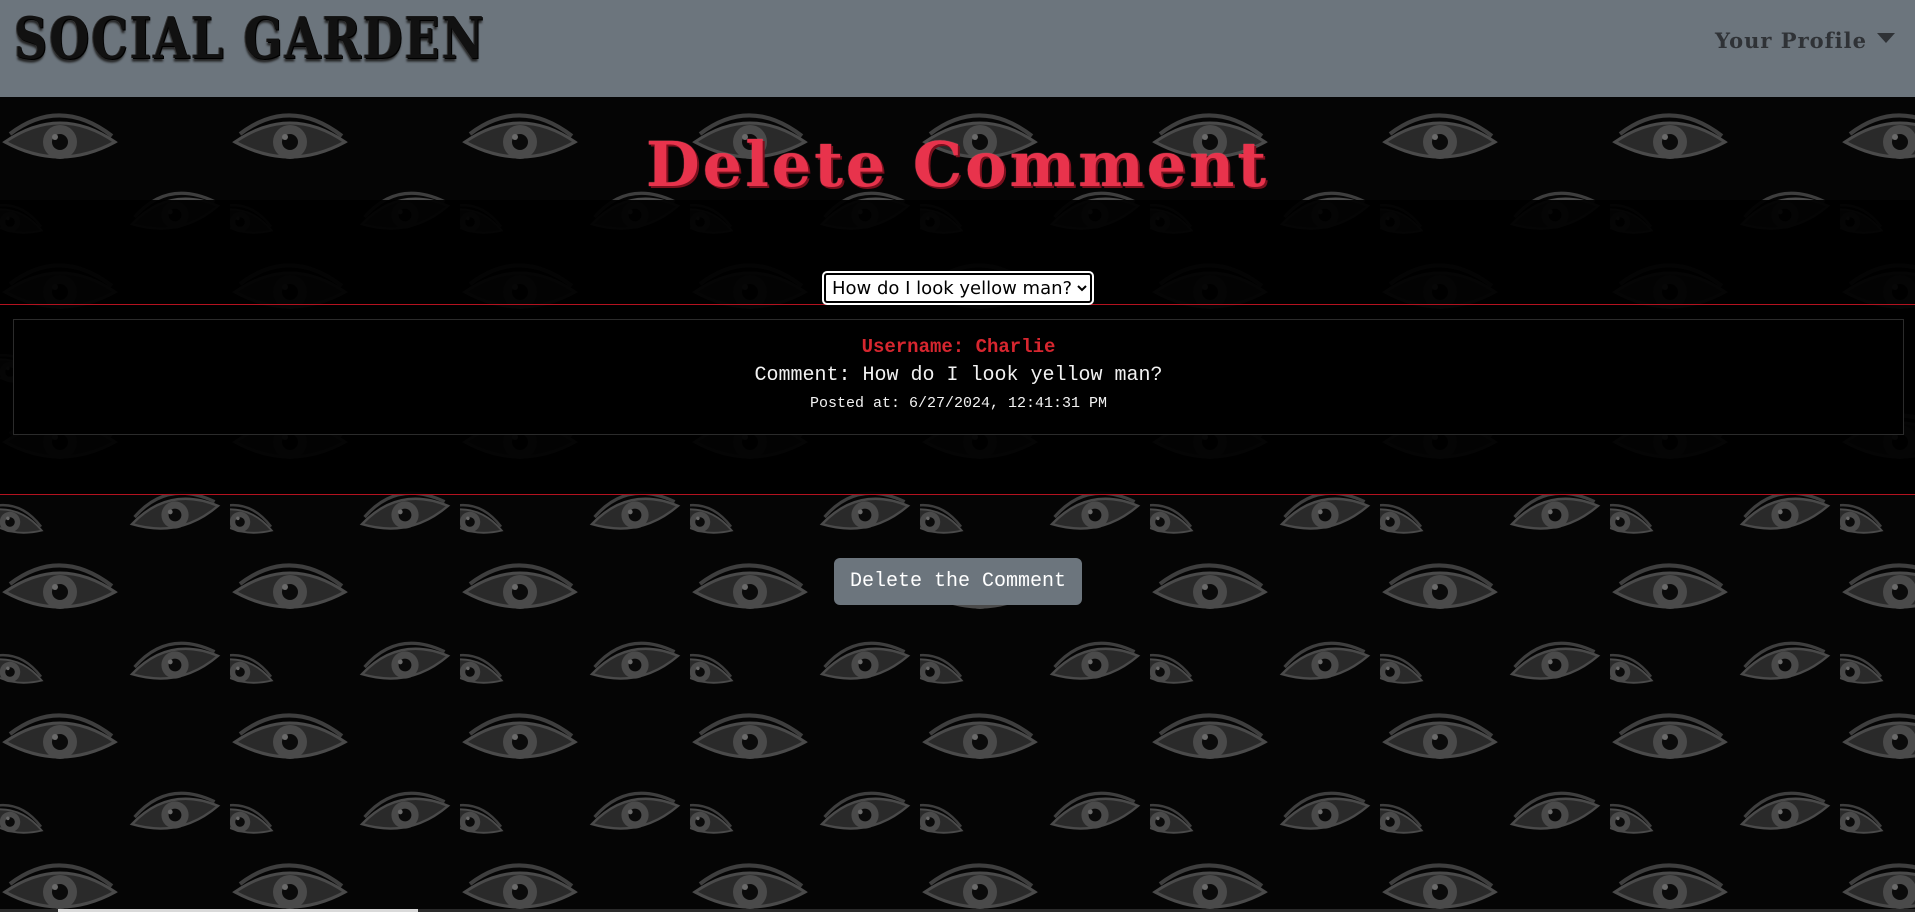 The image size is (1915, 912). What do you see at coordinates (1886, 37) in the screenshot?
I see `caret-down-icon` at bounding box center [1886, 37].